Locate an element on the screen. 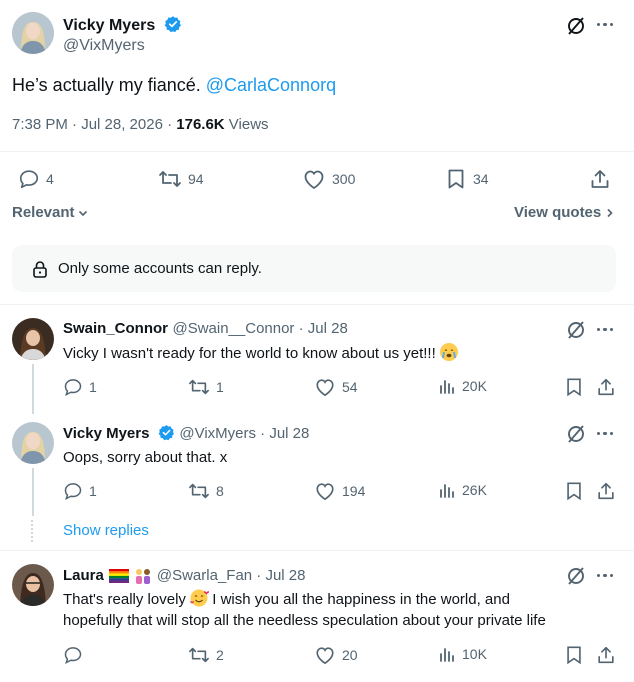 The image size is (634, 682). reply-restriction-text: Only some accounts can reply. is located at coordinates (160, 268).